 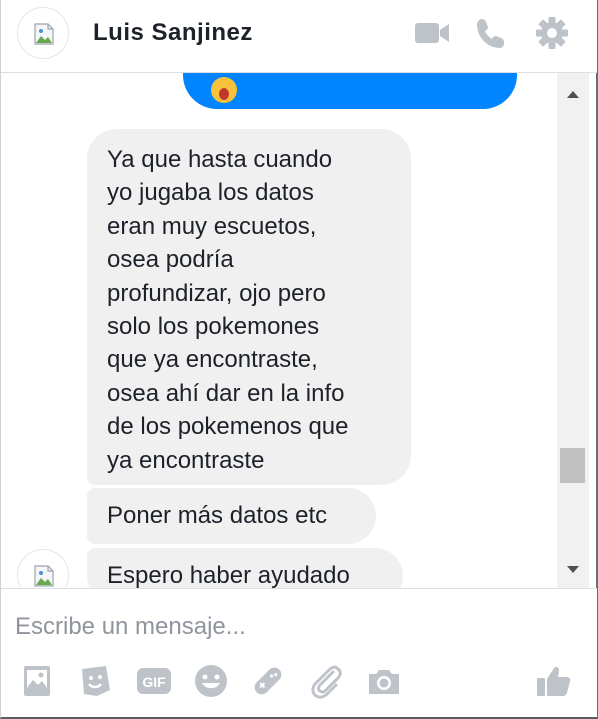 I want to click on gif-label: GIF, so click(x=154, y=682).